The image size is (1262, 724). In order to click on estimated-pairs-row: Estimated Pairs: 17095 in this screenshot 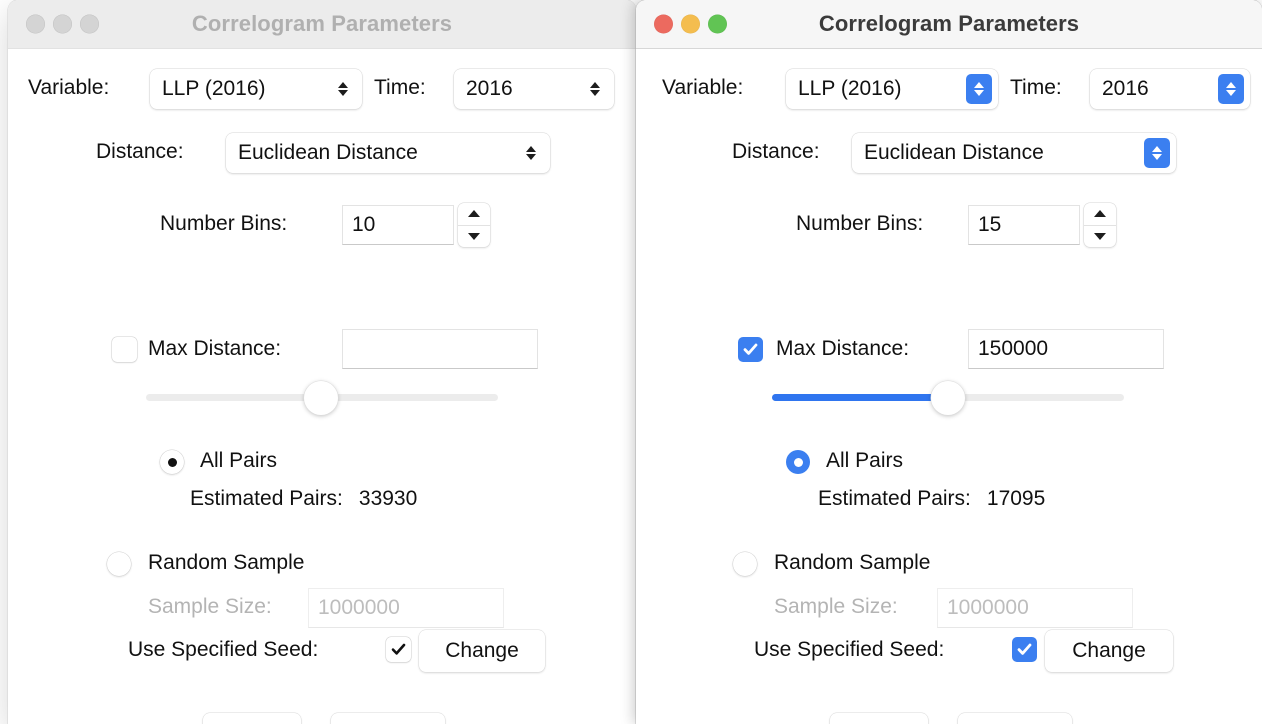, I will do `click(931, 499)`.